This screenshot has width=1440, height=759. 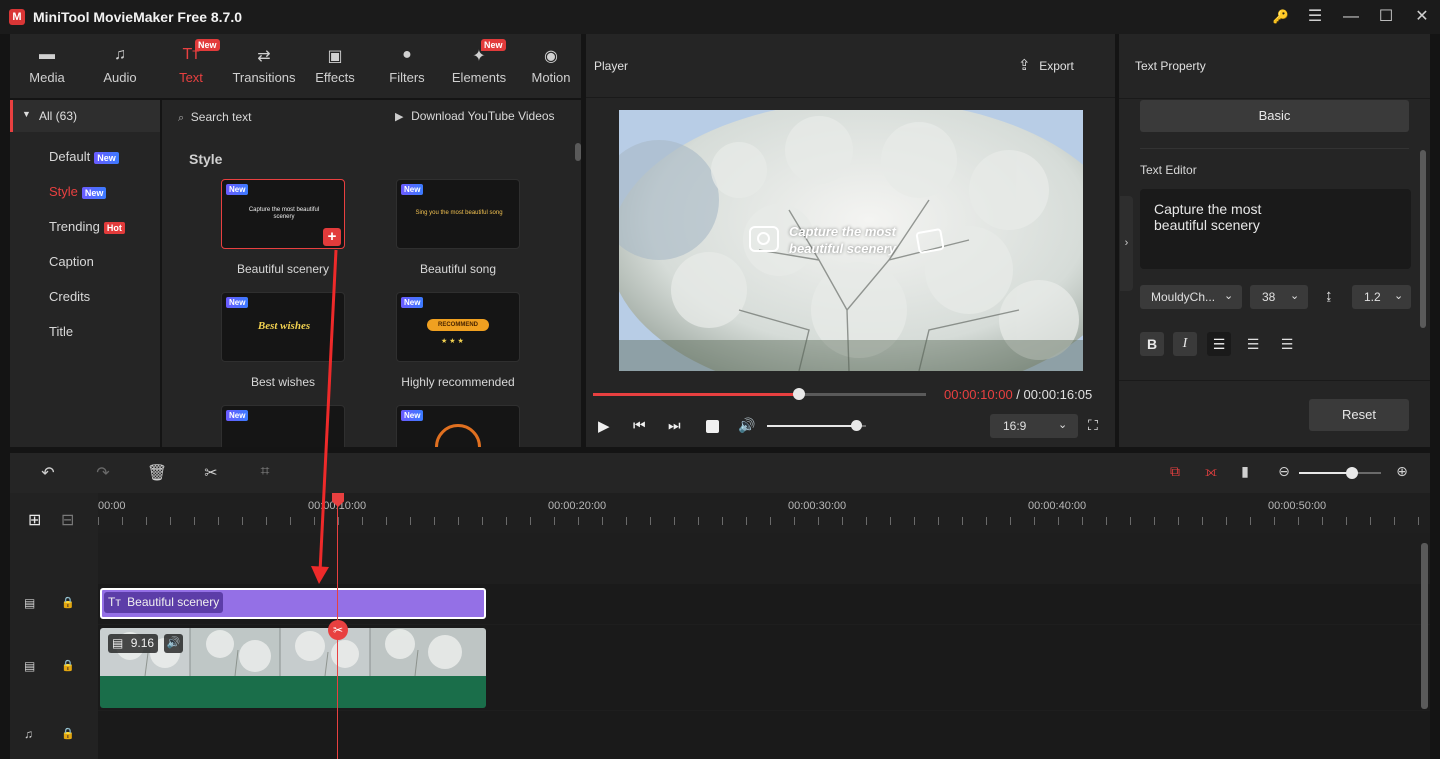 I want to click on tab-motion: ◉ Motion, so click(x=551, y=66).